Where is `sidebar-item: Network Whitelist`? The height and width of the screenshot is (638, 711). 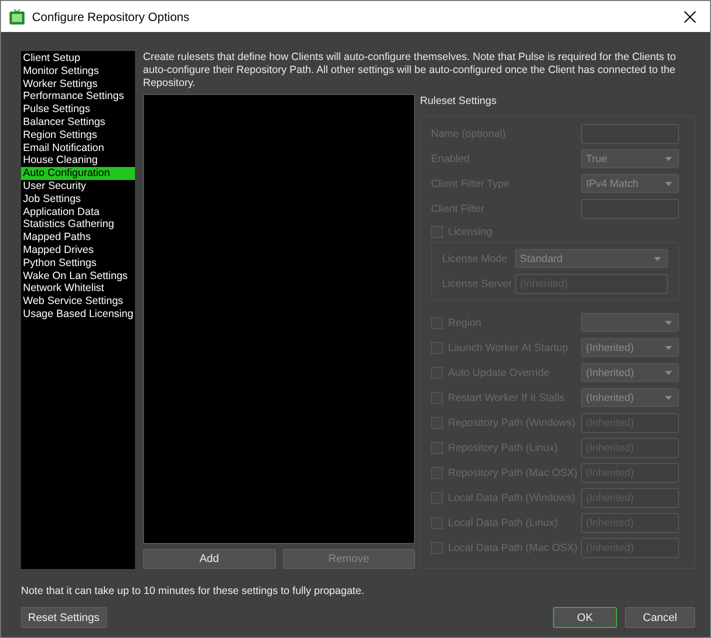 sidebar-item: Network Whitelist is located at coordinates (78, 289).